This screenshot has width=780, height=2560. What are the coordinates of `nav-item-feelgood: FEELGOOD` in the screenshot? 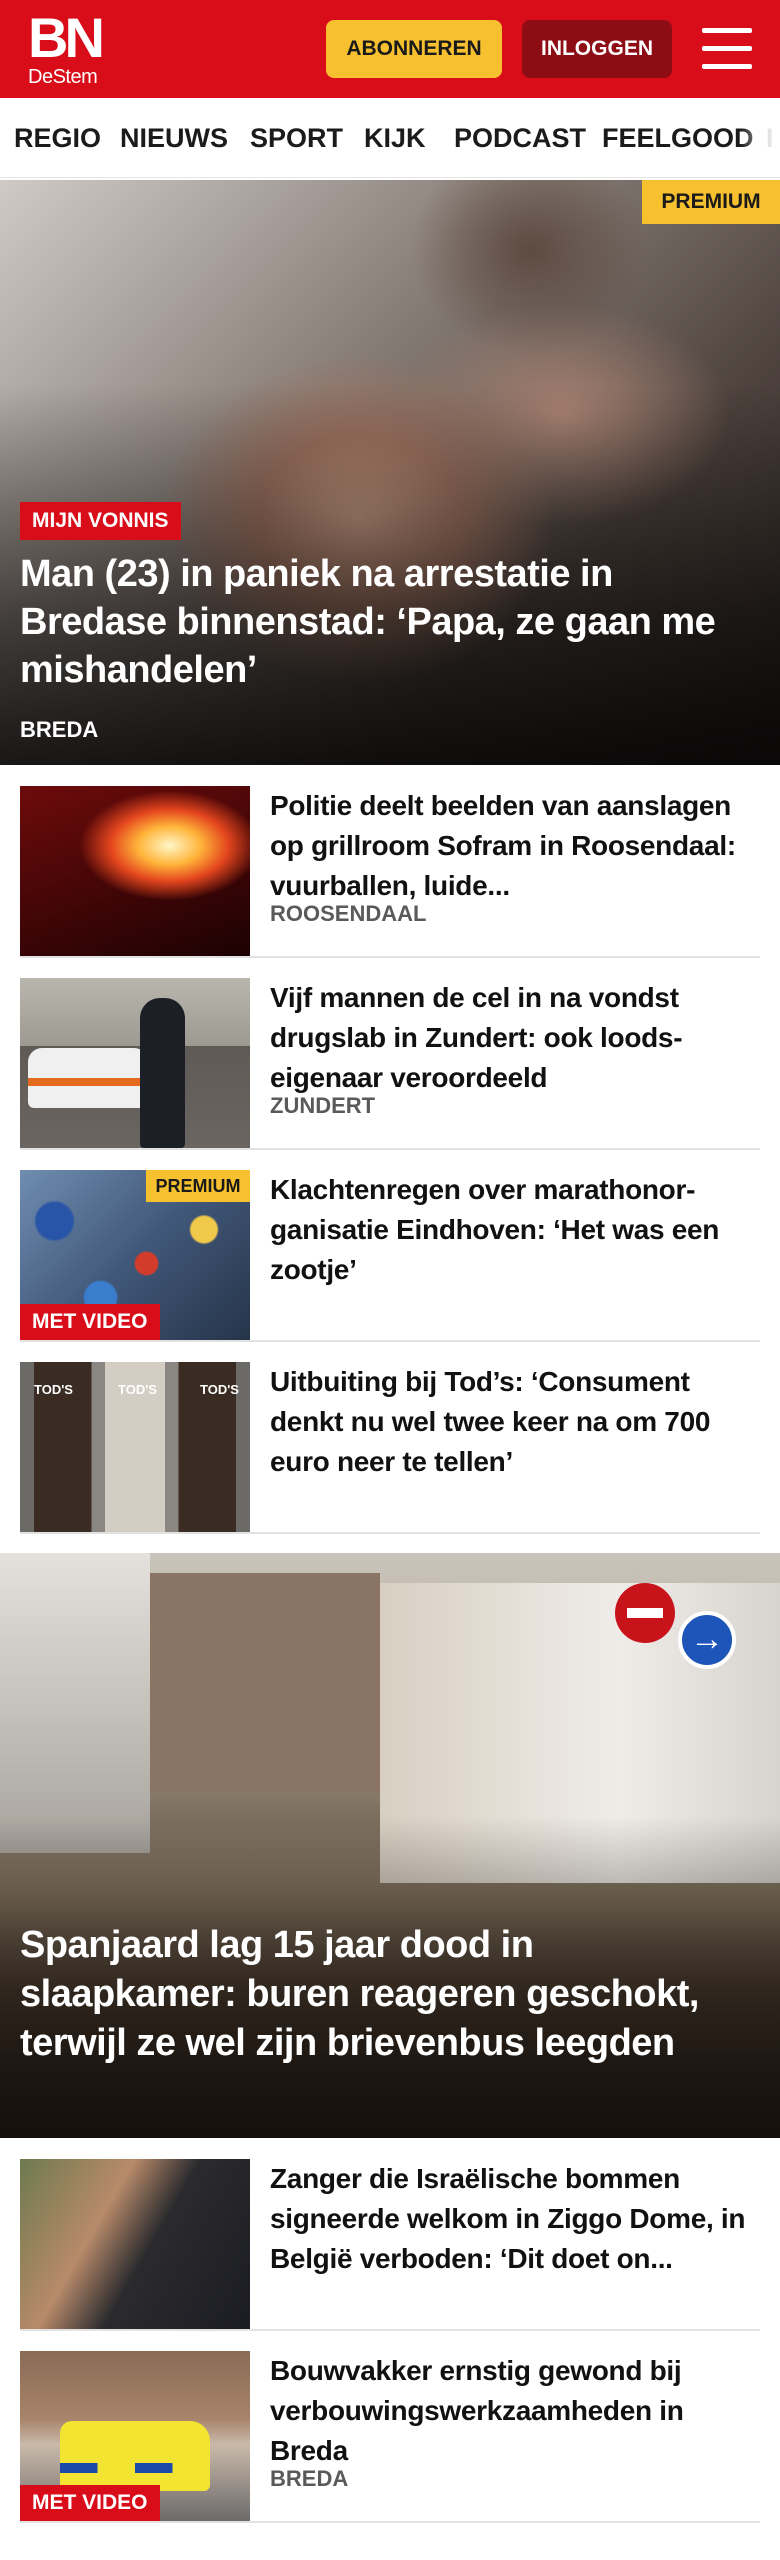 It's located at (678, 137).